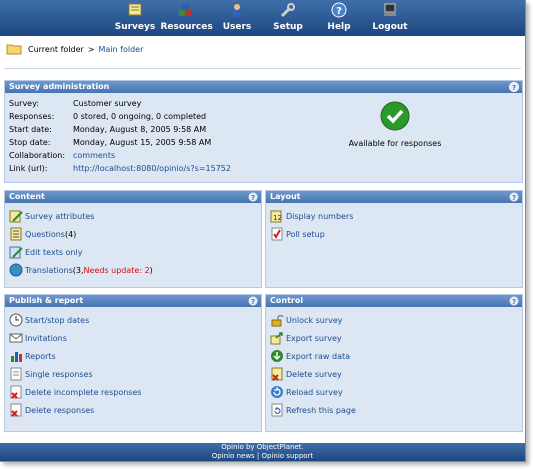 The image size is (533, 469). What do you see at coordinates (133, 374) in the screenshot?
I see `single-responses-item: Single responses` at bounding box center [133, 374].